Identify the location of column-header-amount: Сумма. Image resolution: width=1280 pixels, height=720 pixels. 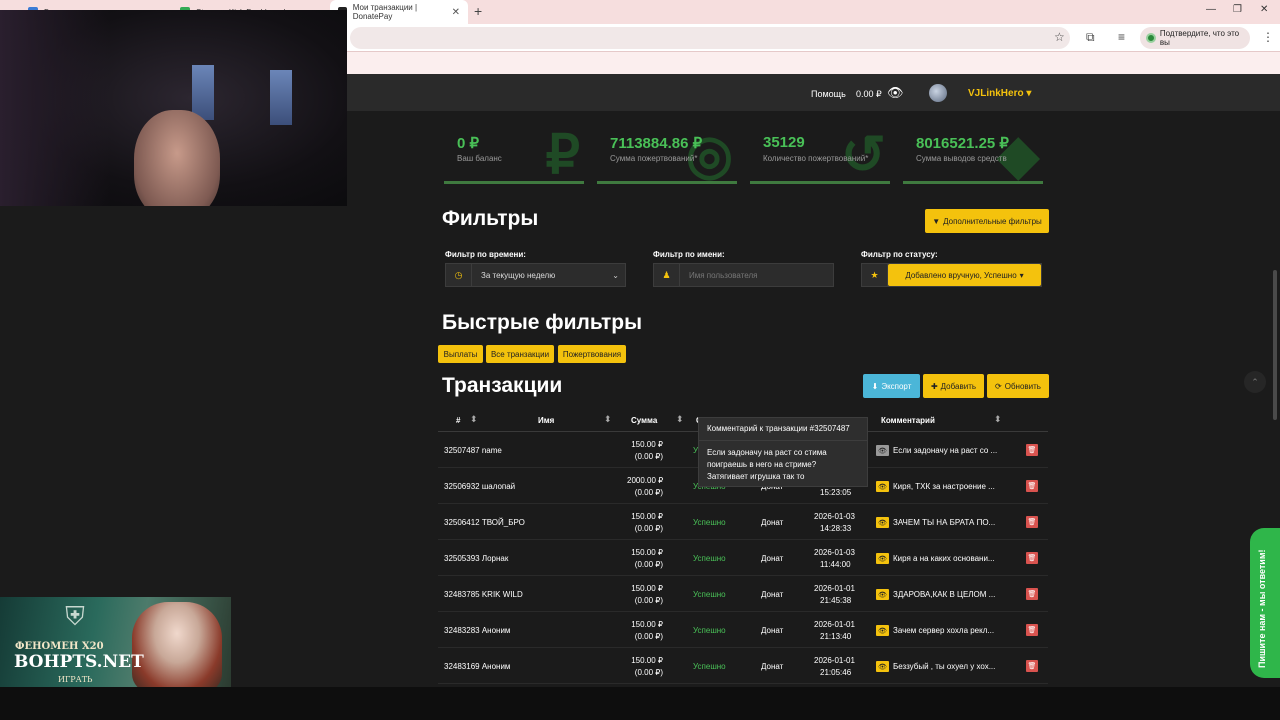
(644, 420).